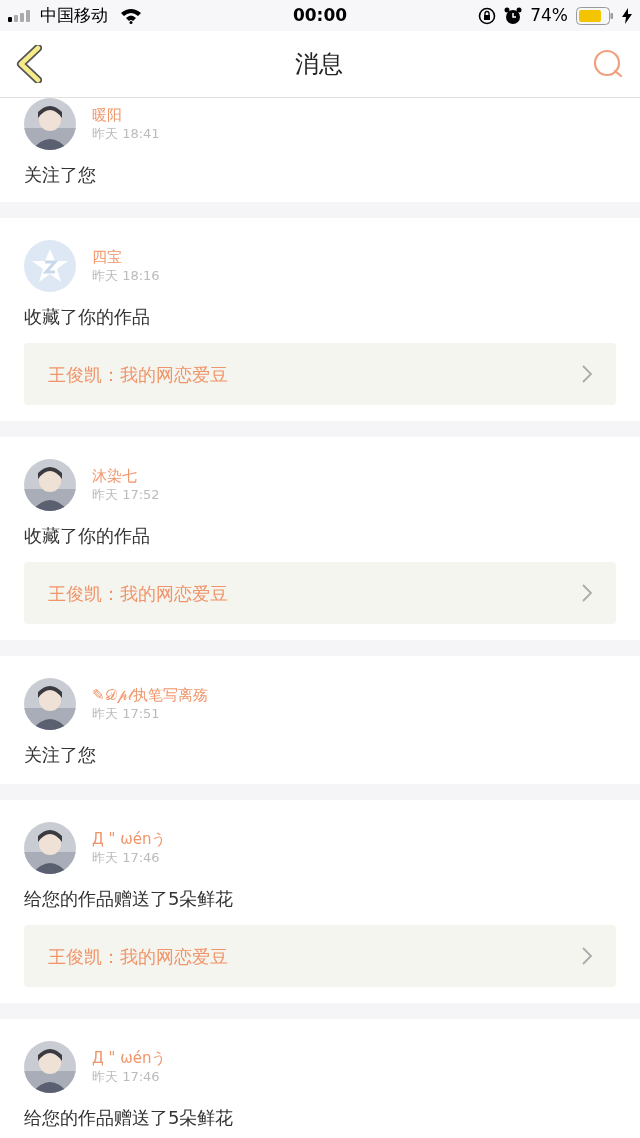 The width and height of the screenshot is (640, 1138). Describe the element at coordinates (126, 134) in the screenshot. I see `message-time: 昨天 18:41` at that location.